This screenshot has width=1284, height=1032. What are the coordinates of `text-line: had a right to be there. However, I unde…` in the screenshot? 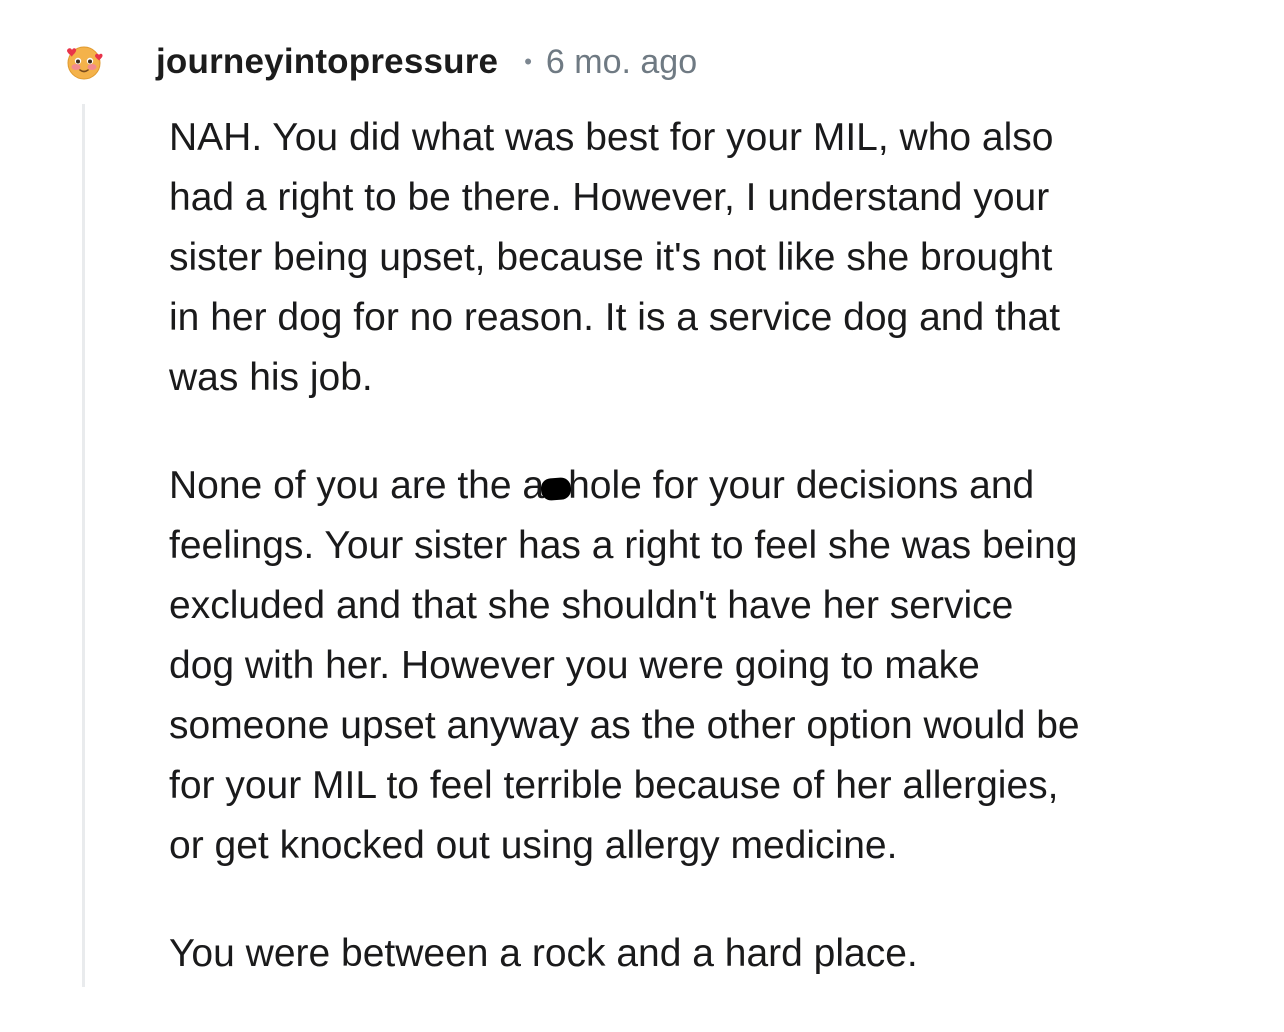 It's located at (609, 197).